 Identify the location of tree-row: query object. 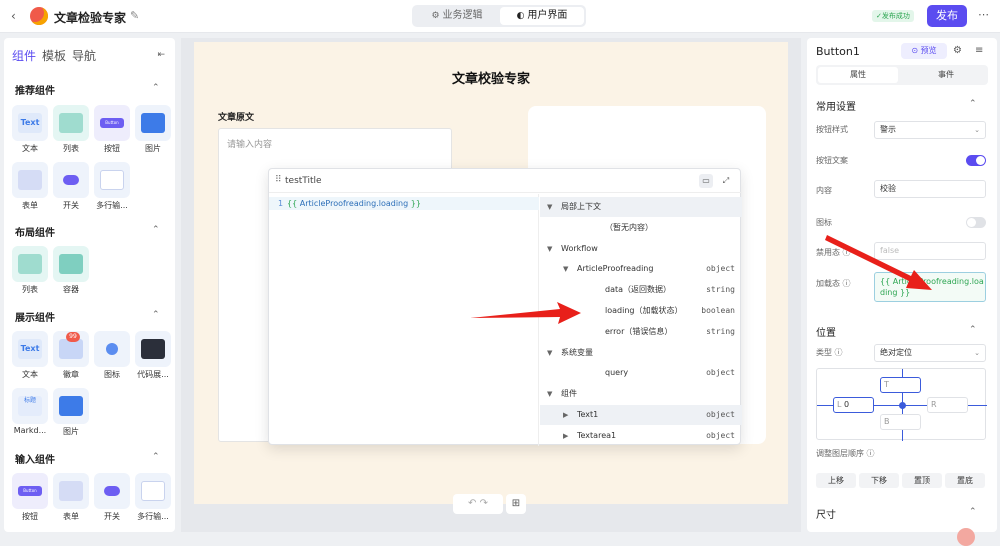
(641, 373).